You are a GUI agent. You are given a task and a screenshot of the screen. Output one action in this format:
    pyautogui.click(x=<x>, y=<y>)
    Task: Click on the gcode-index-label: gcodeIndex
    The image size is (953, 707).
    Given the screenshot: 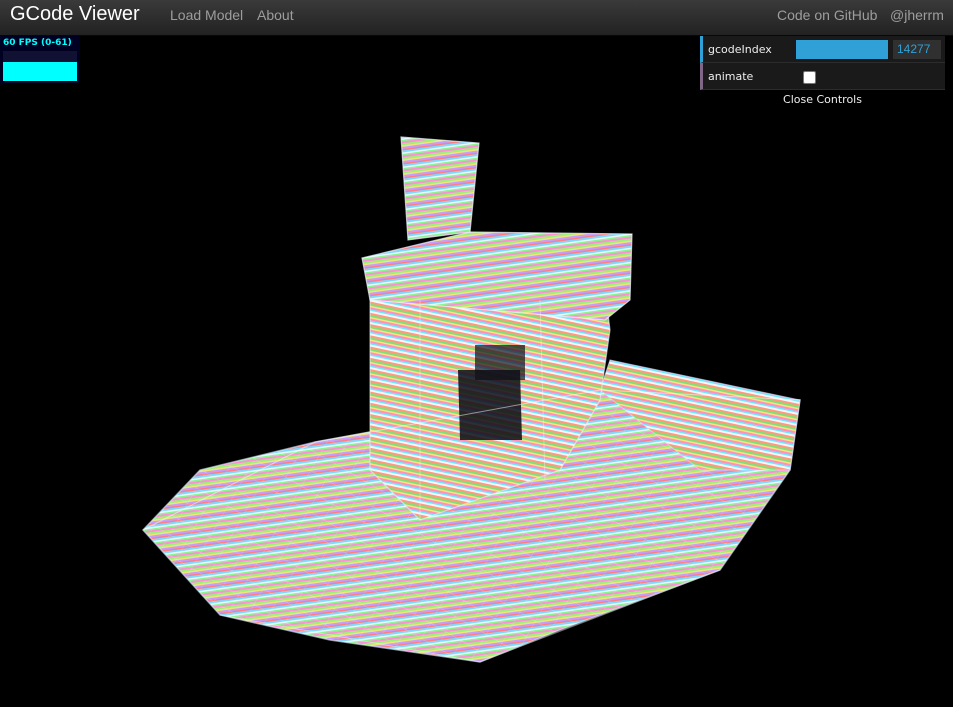 What is the action you would take?
    pyautogui.click(x=740, y=49)
    